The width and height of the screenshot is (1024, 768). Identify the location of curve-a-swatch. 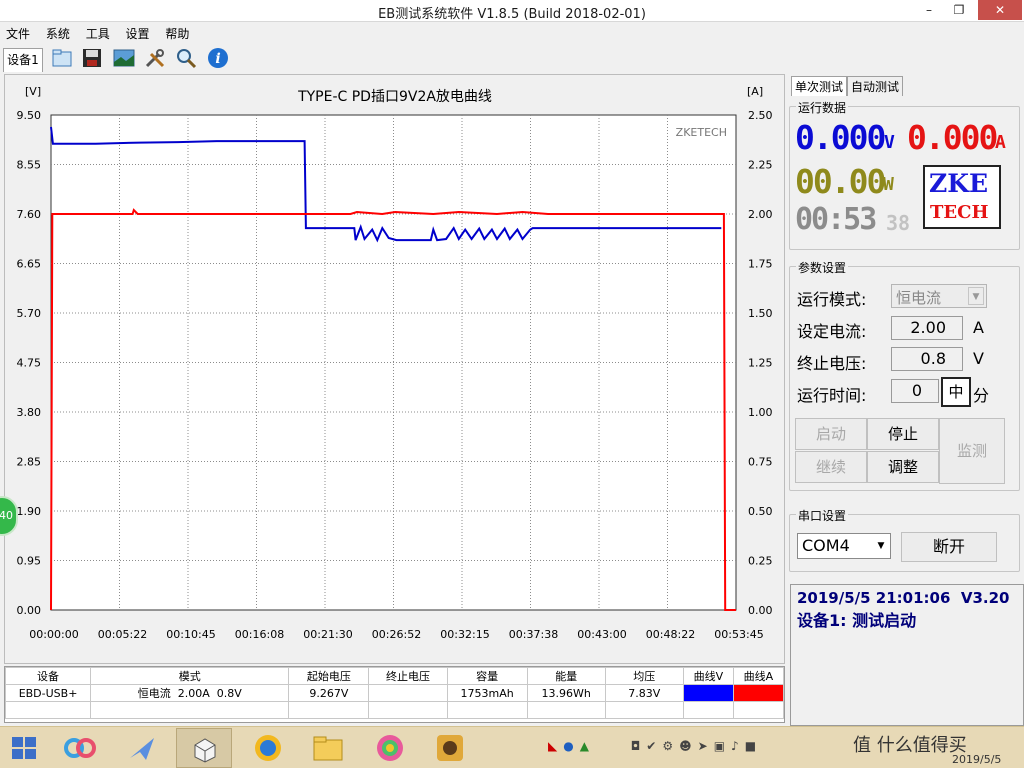
(758, 693).